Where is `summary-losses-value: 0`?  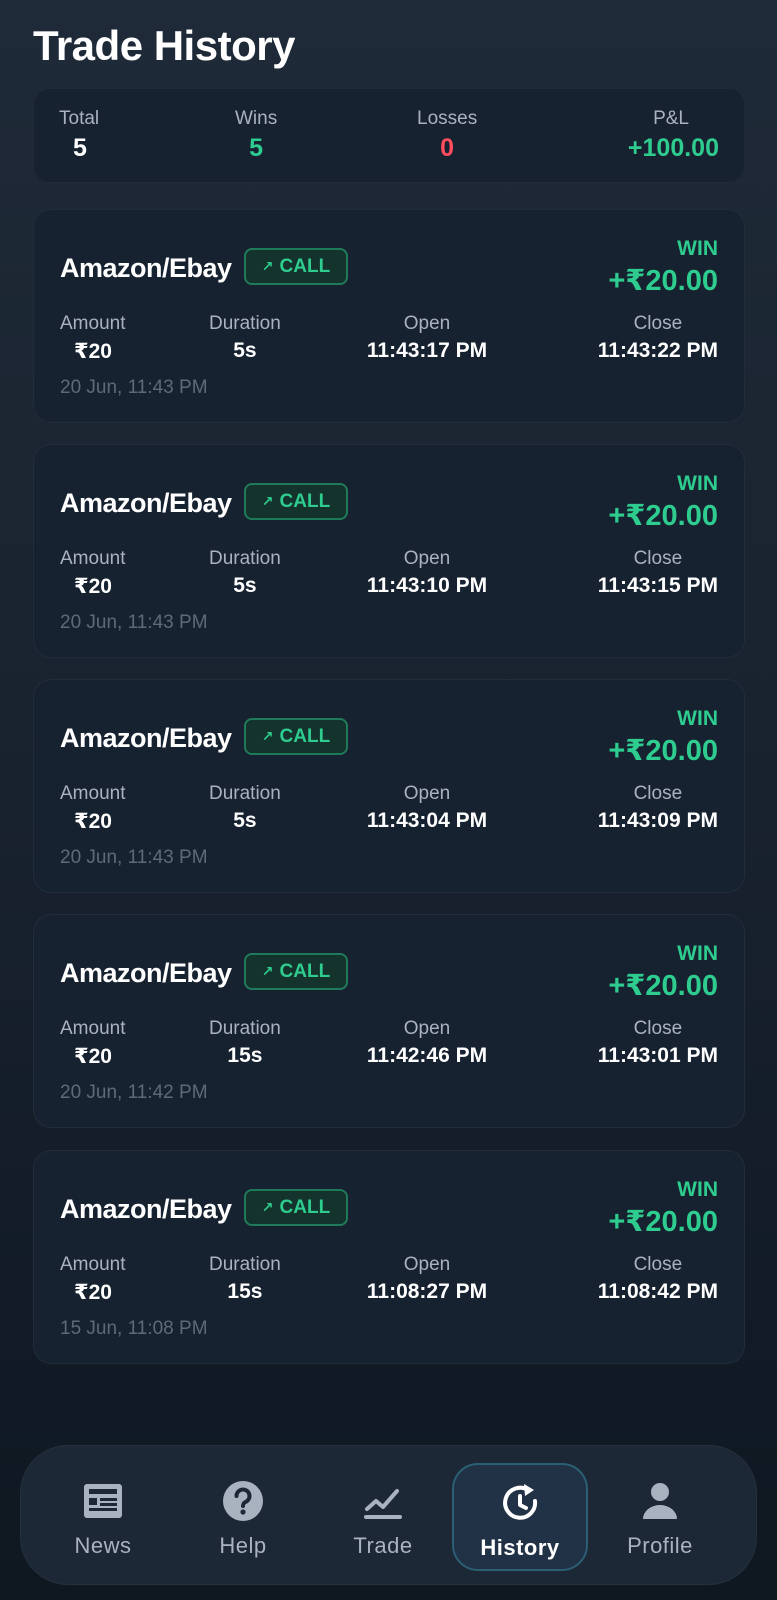
summary-losses-value: 0 is located at coordinates (447, 148).